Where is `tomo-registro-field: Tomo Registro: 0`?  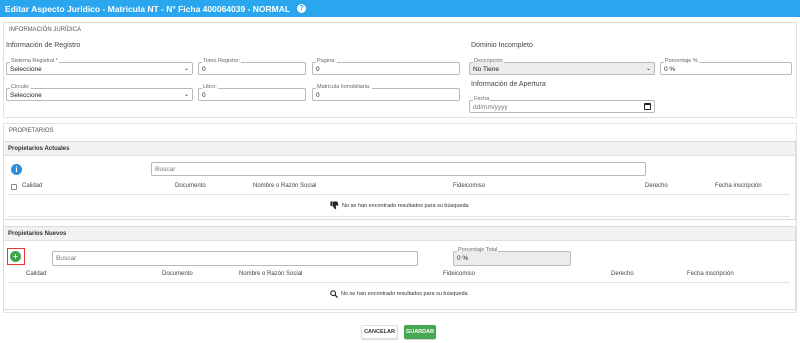
tomo-registro-field: Tomo Registro: 0 is located at coordinates (252, 66).